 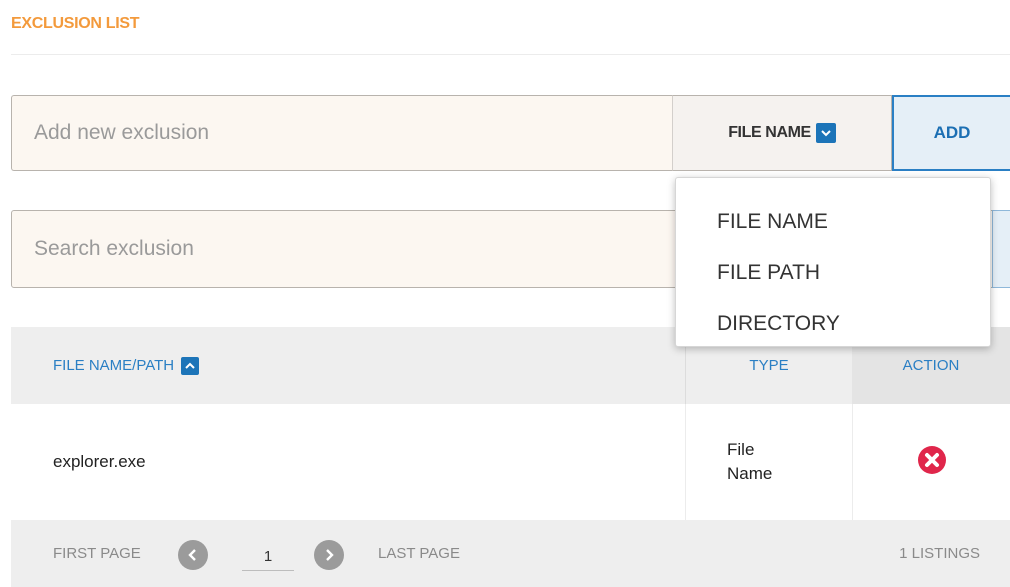 What do you see at coordinates (341, 133) in the screenshot?
I see `add-exclusion-input: Add new exclusion` at bounding box center [341, 133].